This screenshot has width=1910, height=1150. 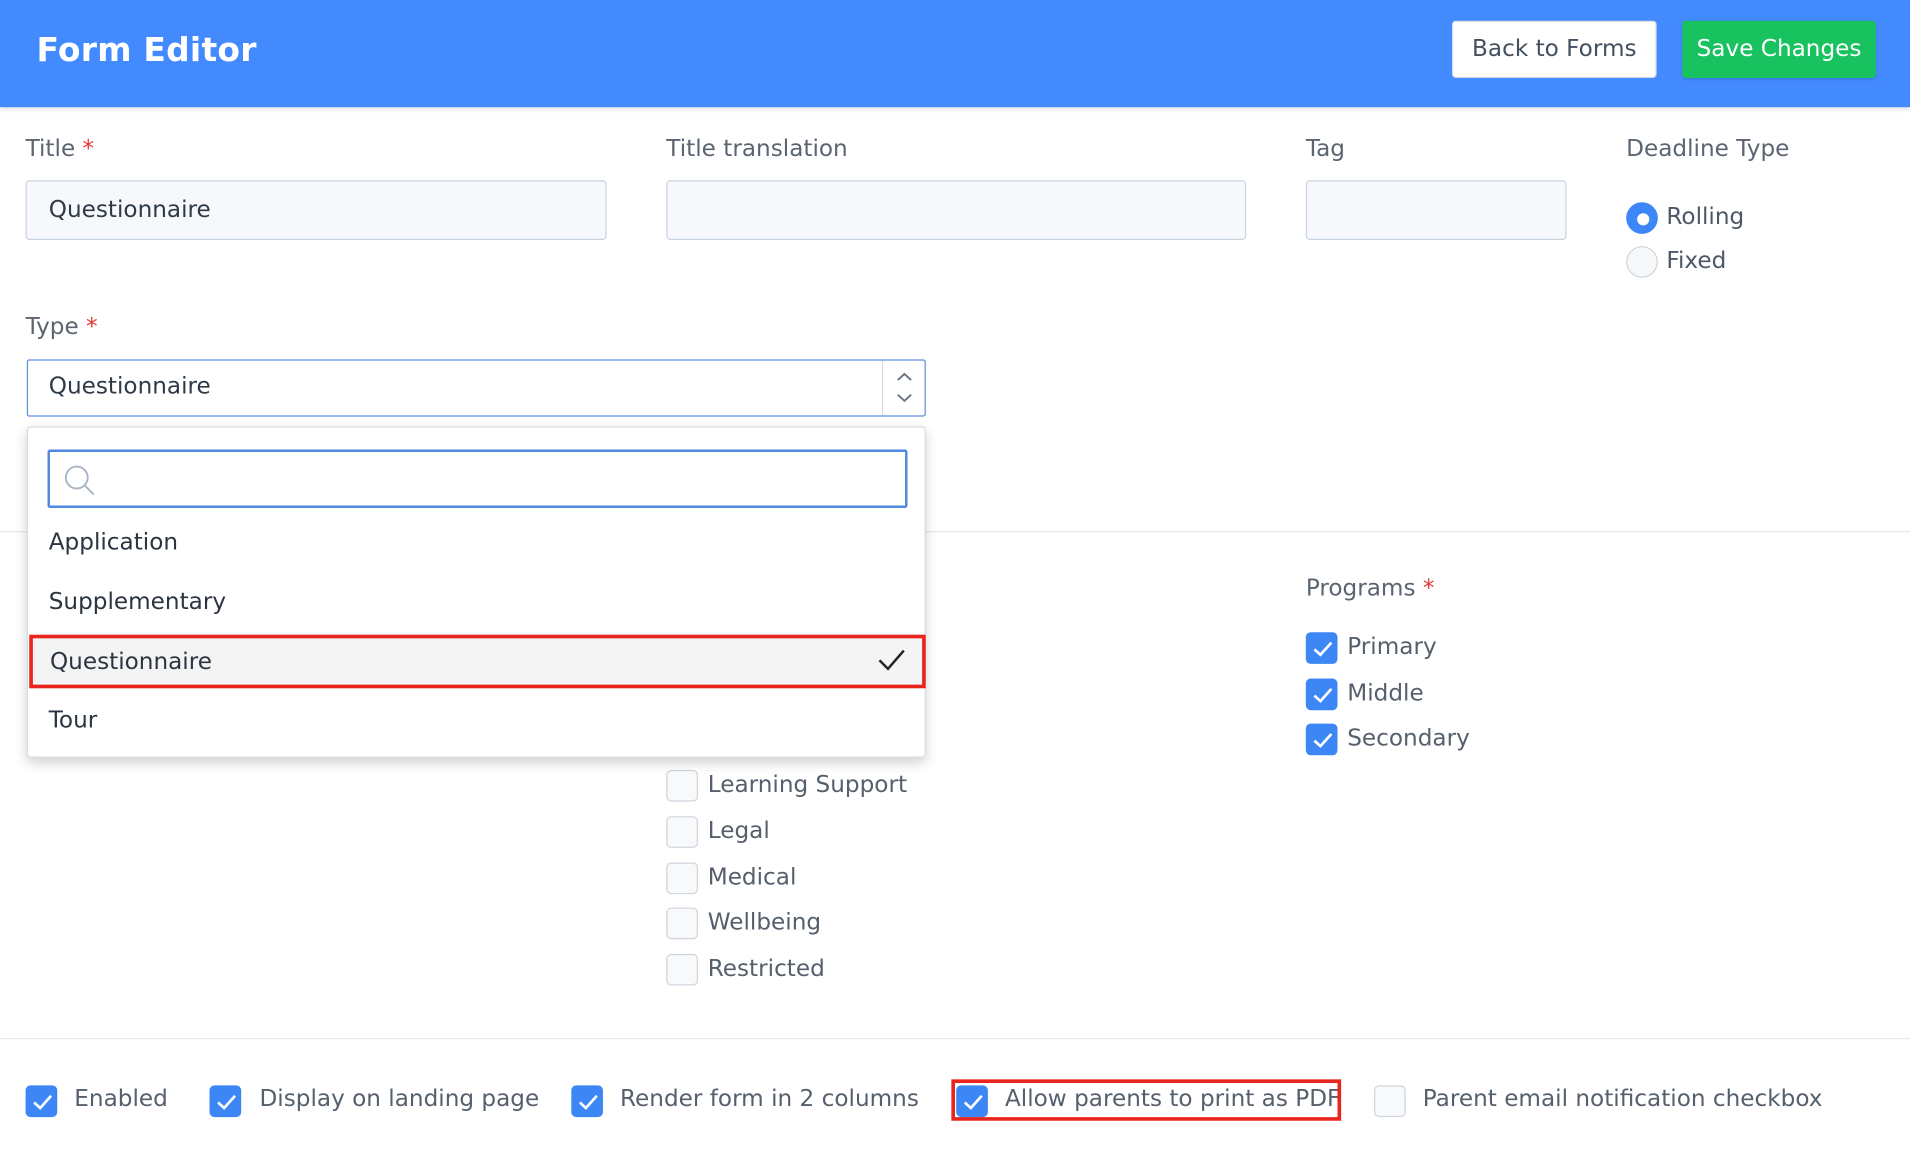 I want to click on option-checkbox-enabled, so click(x=41, y=1101).